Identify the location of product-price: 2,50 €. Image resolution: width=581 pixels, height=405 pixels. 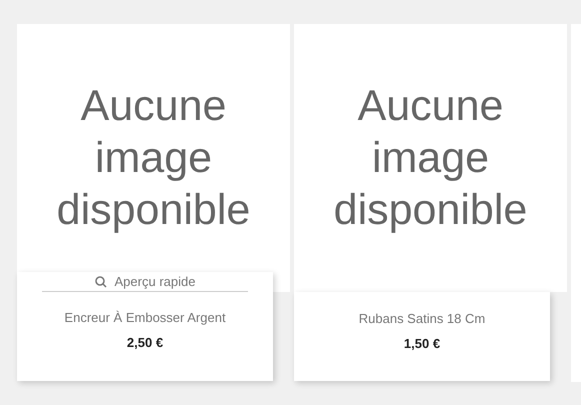
(145, 342).